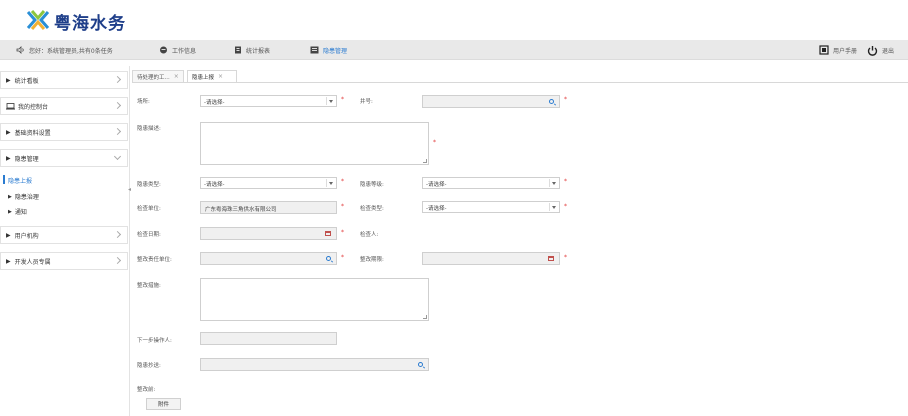  What do you see at coordinates (372, 260) in the screenshot?
I see `deadline-label: 整改期限:` at bounding box center [372, 260].